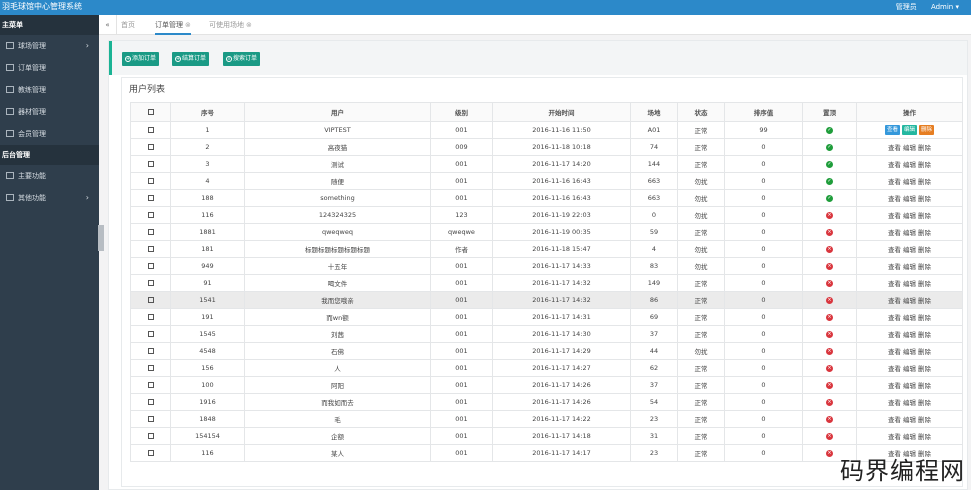 This screenshot has width=971, height=490. I want to click on sidebar-item: 订单管理, so click(49, 68).